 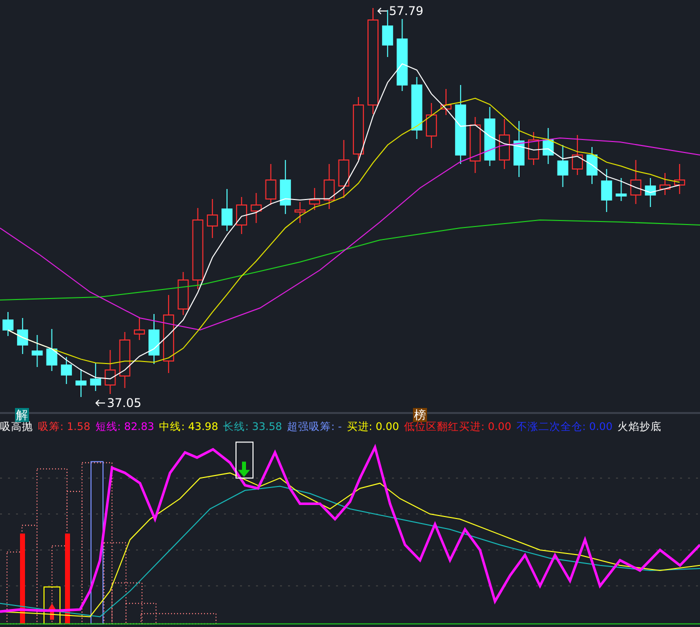 I want to click on signal-badge: 榜, so click(x=420, y=415).